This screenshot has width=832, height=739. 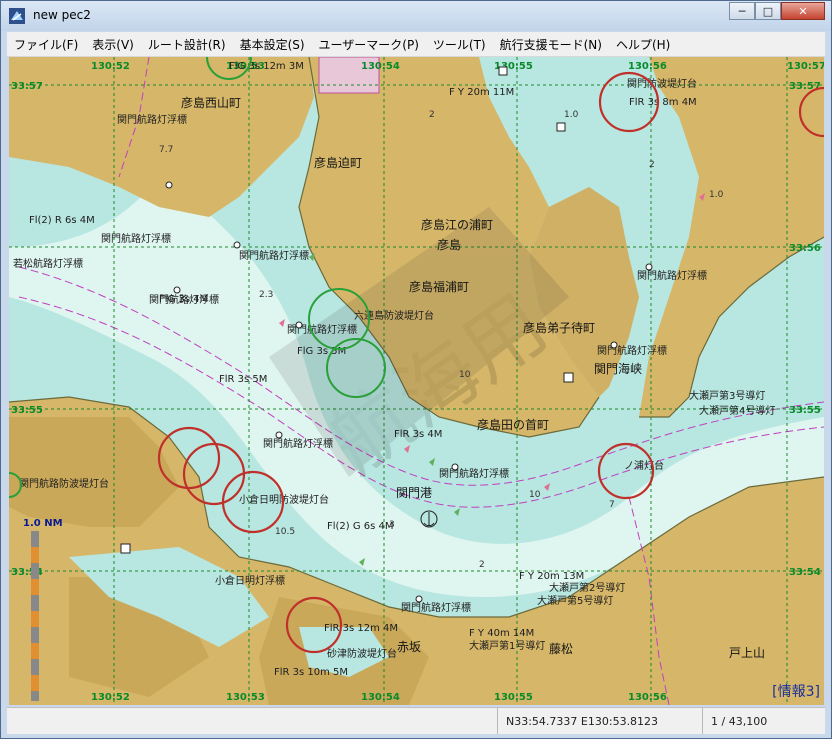 I want to click on svg-text: ノ浦灯台, so click(x=644, y=465).